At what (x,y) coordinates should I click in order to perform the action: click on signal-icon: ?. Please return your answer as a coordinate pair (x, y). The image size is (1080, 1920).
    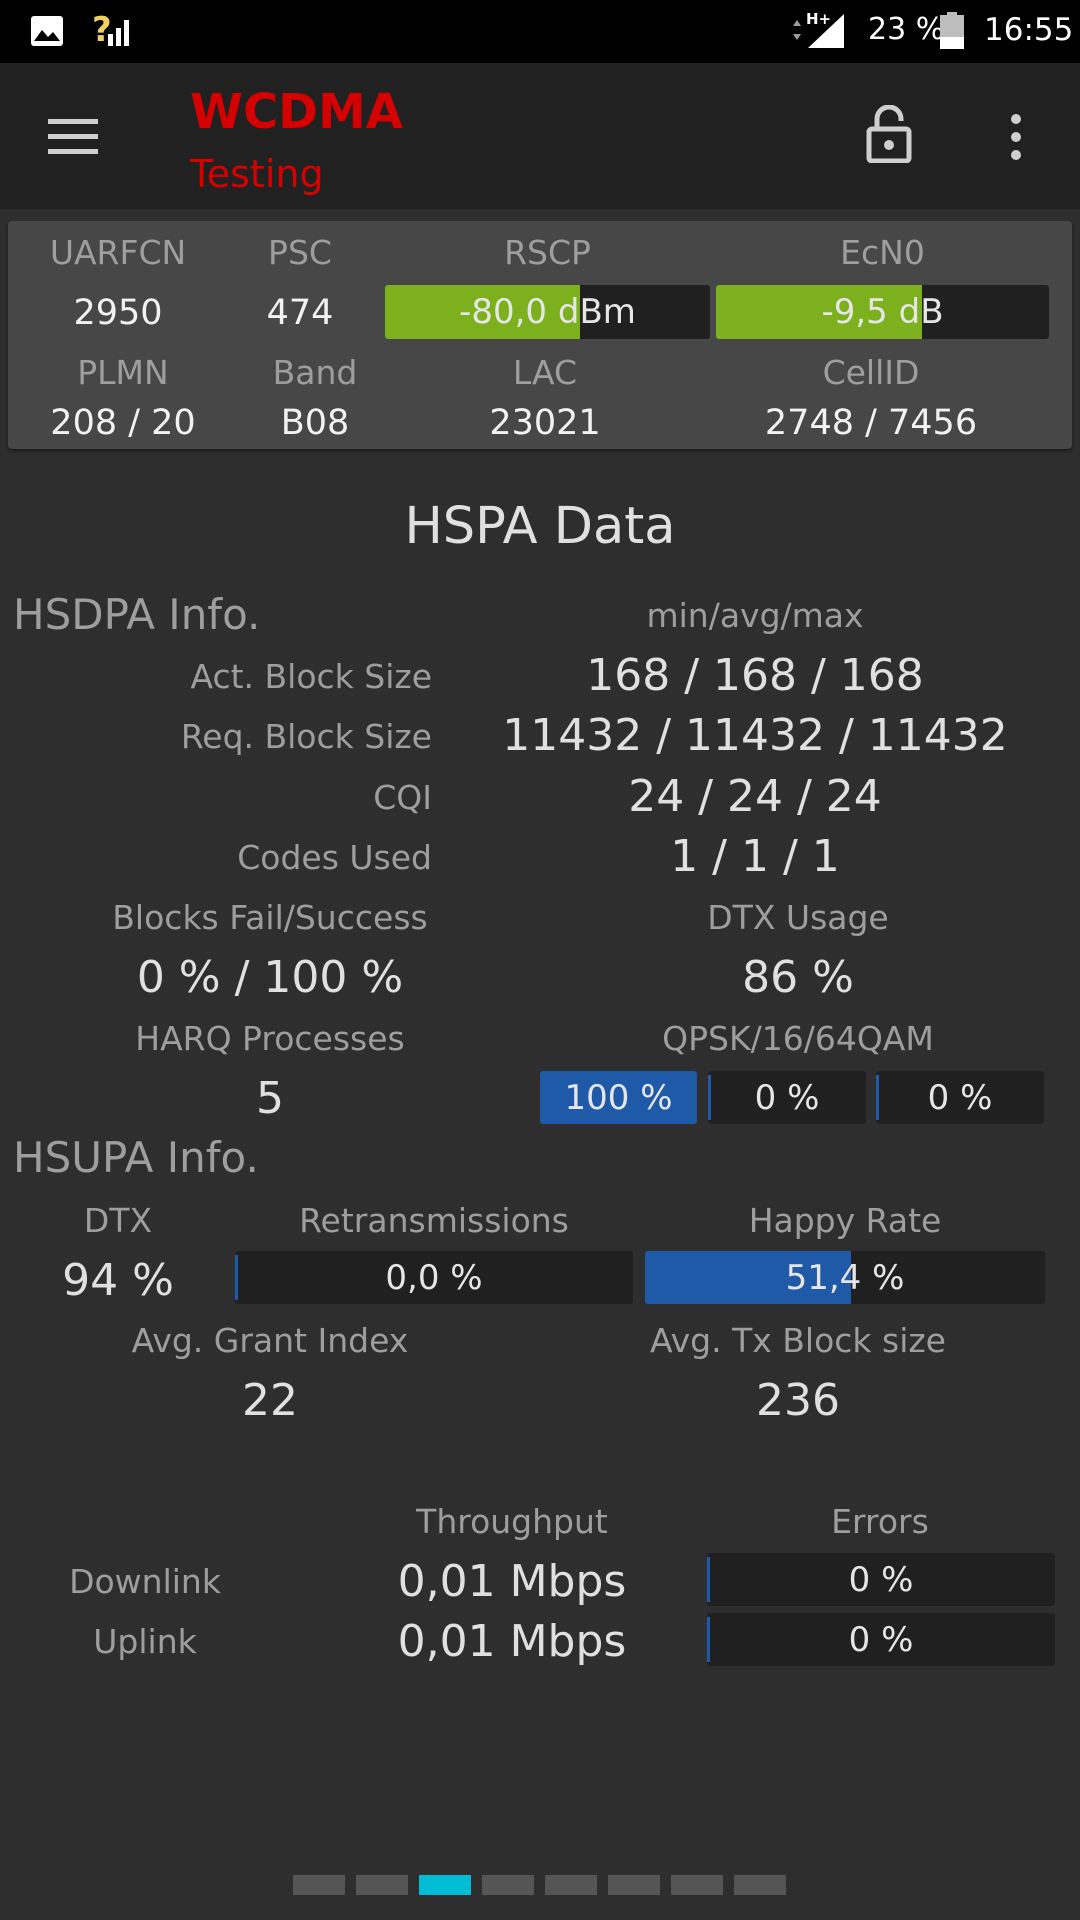
    Looking at the image, I should click on (112, 30).